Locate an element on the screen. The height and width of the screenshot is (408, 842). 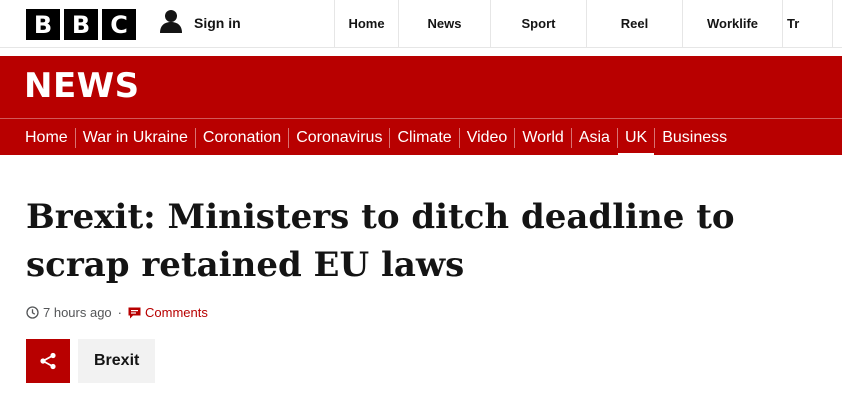
top-nav-worklife: Worklife is located at coordinates (733, 23).